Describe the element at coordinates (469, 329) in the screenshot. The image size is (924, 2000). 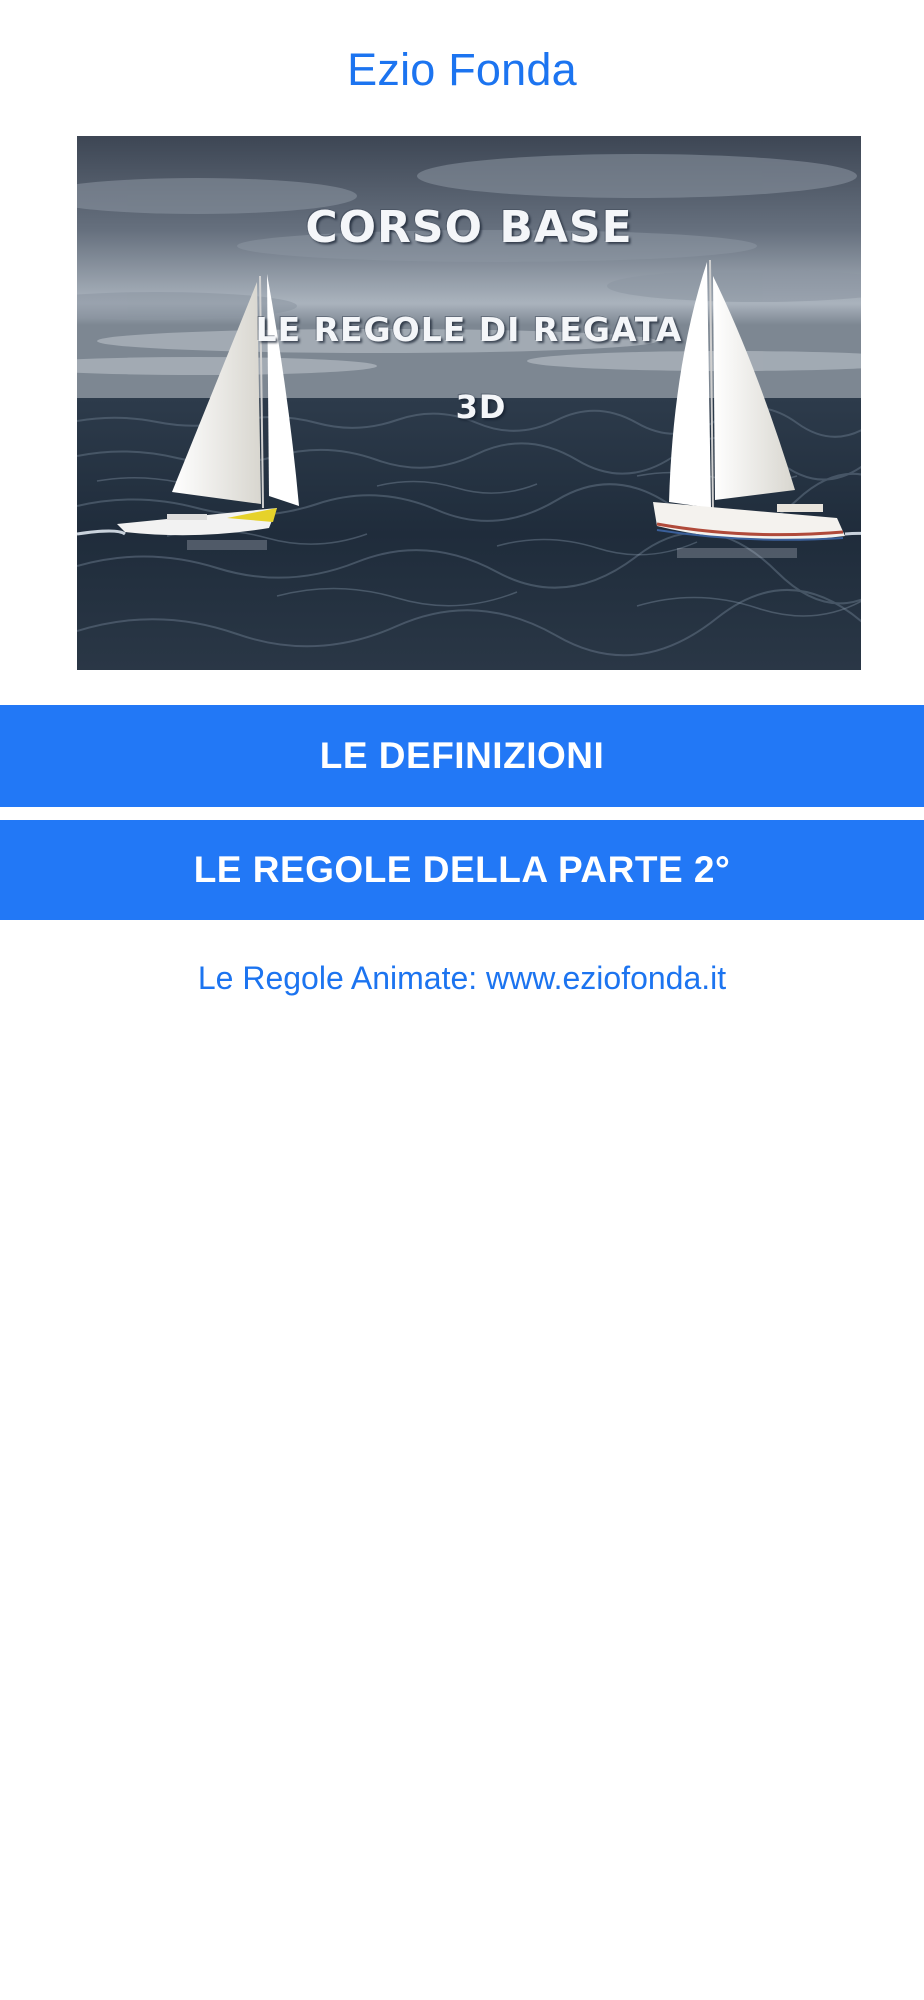
I see `cover-subtitle: LE REGOLE DI REGATA` at that location.